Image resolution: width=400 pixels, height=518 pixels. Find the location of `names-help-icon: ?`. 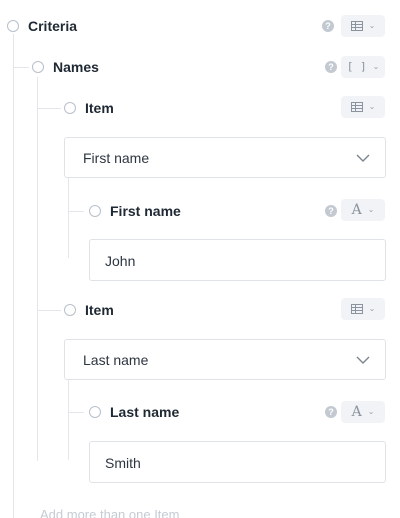

names-help-icon: ? is located at coordinates (331, 67).